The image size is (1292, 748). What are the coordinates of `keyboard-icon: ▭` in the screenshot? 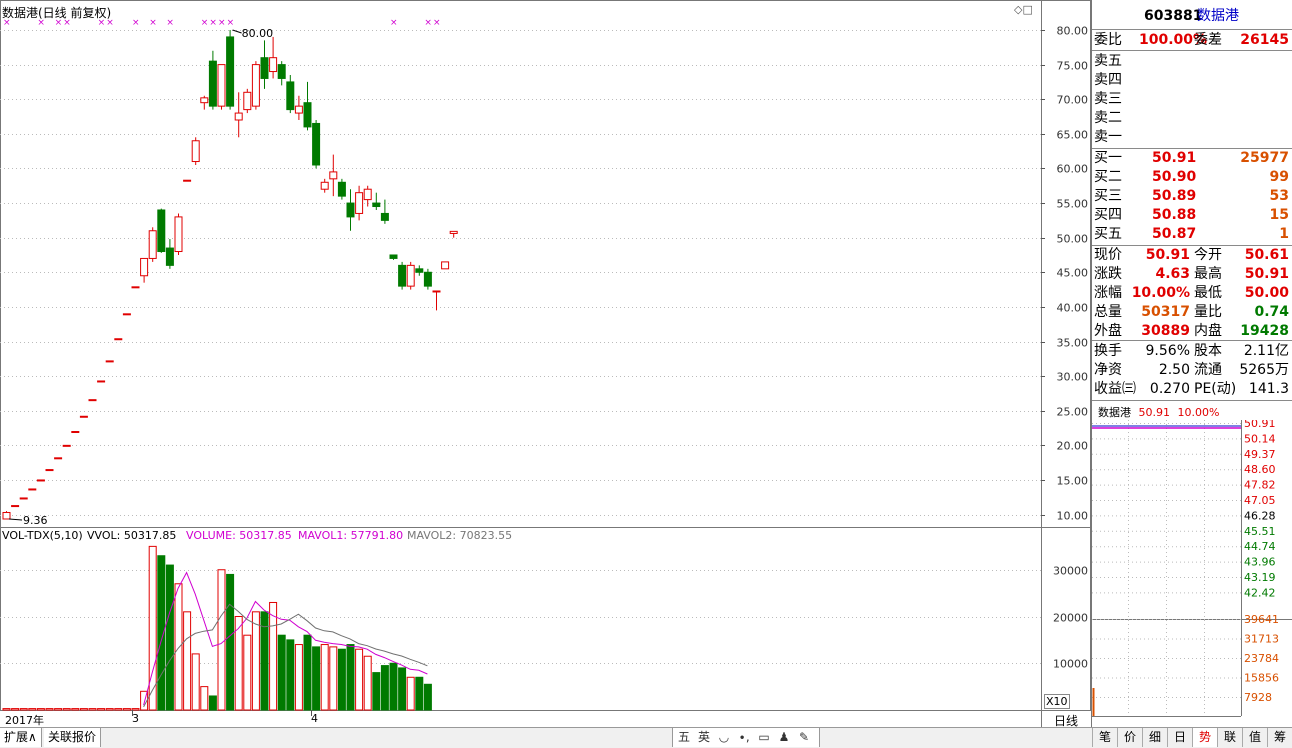 It's located at (764, 737).